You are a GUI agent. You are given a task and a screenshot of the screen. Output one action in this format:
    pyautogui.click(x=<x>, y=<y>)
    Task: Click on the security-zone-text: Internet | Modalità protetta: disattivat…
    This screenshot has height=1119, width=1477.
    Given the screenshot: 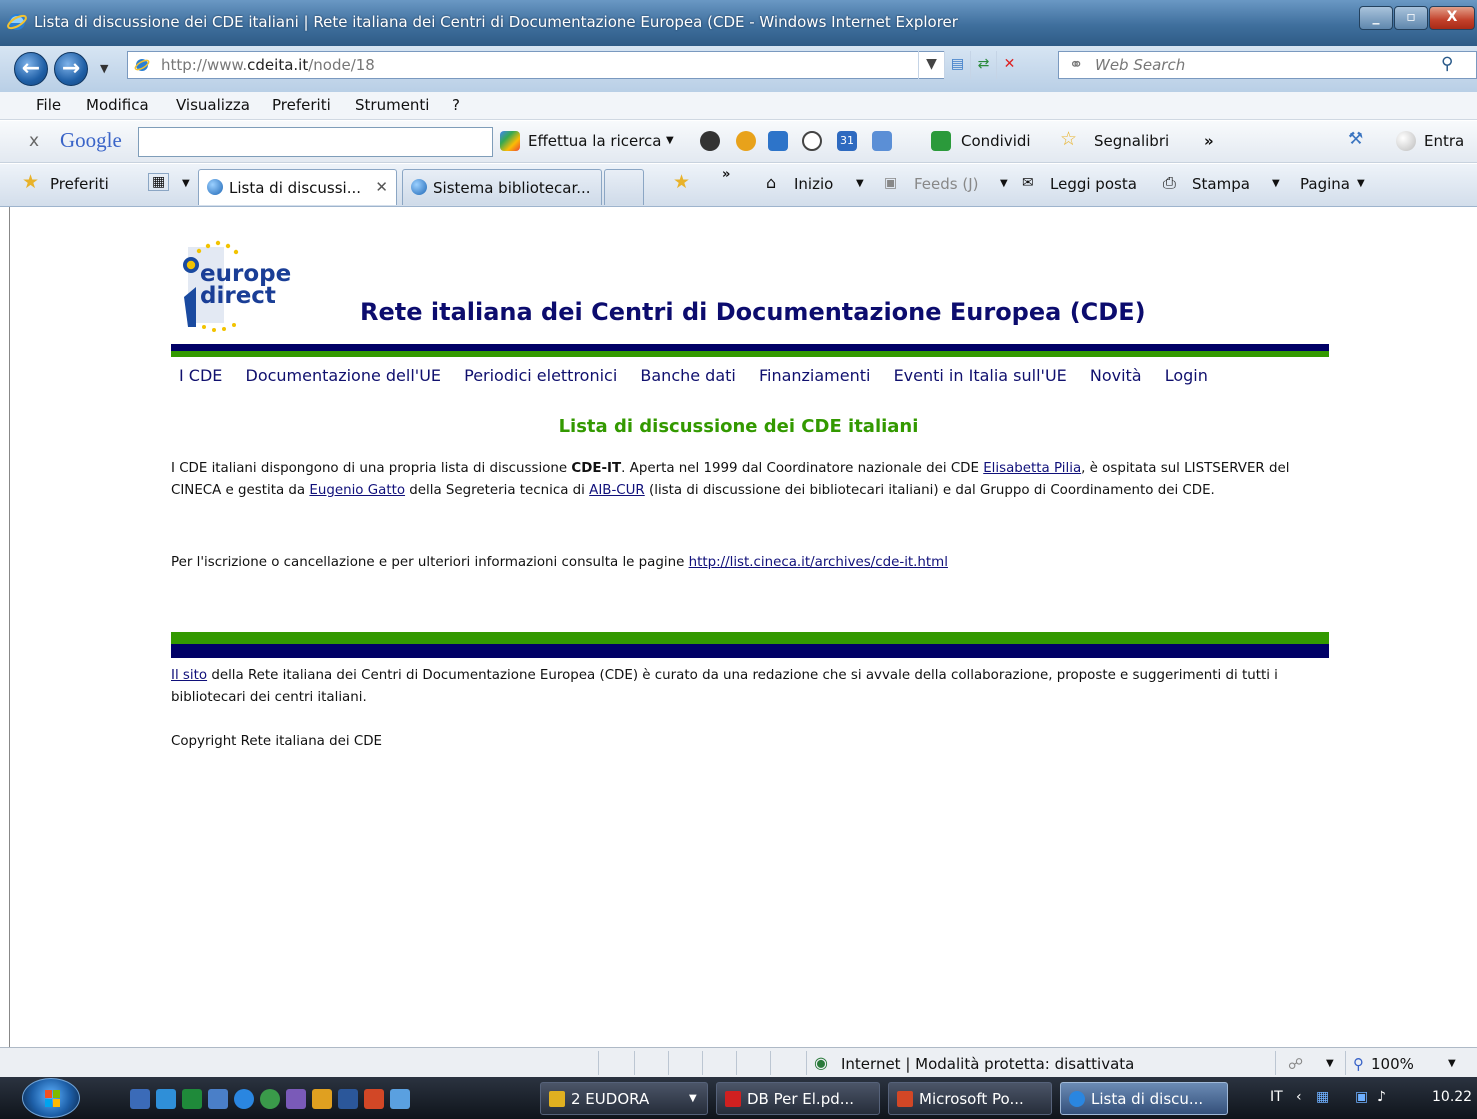 What is the action you would take?
    pyautogui.click(x=987, y=1064)
    